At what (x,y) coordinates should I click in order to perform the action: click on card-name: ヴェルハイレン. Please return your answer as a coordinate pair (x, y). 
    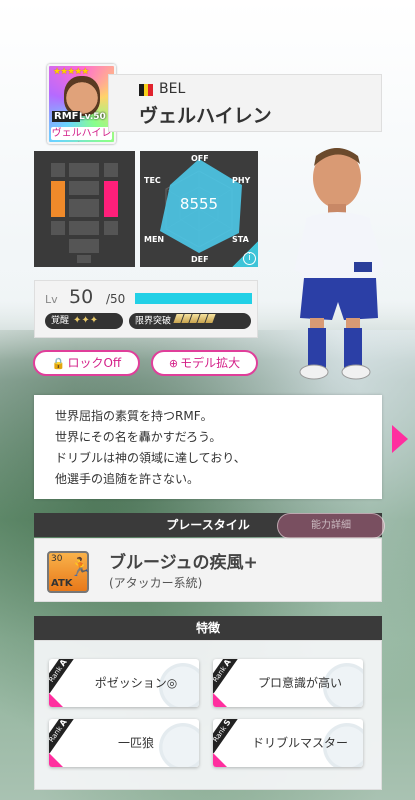
    Looking at the image, I should click on (81, 134).